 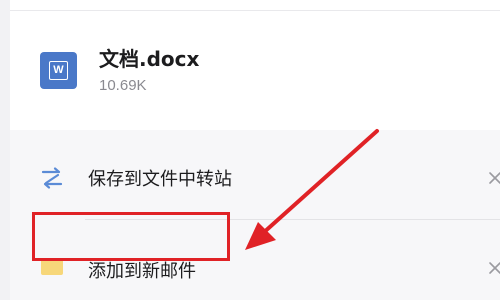 What do you see at coordinates (5, 150) in the screenshot?
I see `left-gutter` at bounding box center [5, 150].